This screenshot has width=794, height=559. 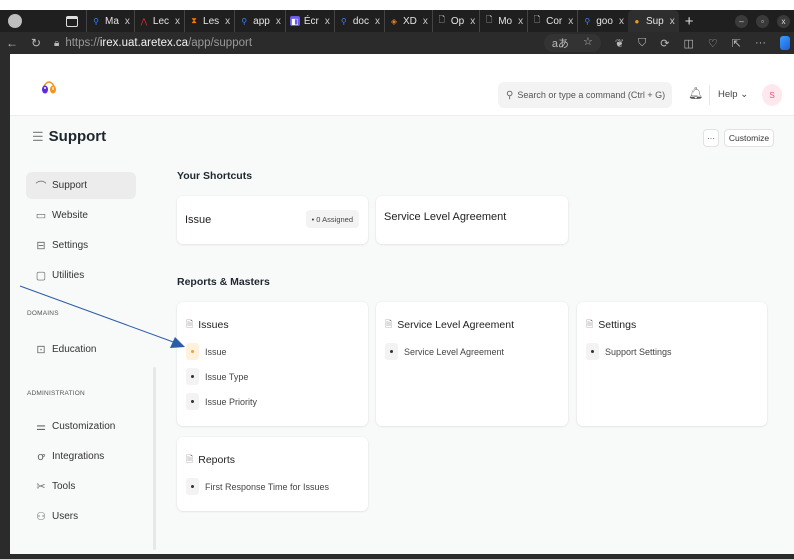 What do you see at coordinates (81, 456) in the screenshot?
I see `sidebar-item-integrations: ꝍ Integrations` at bounding box center [81, 456].